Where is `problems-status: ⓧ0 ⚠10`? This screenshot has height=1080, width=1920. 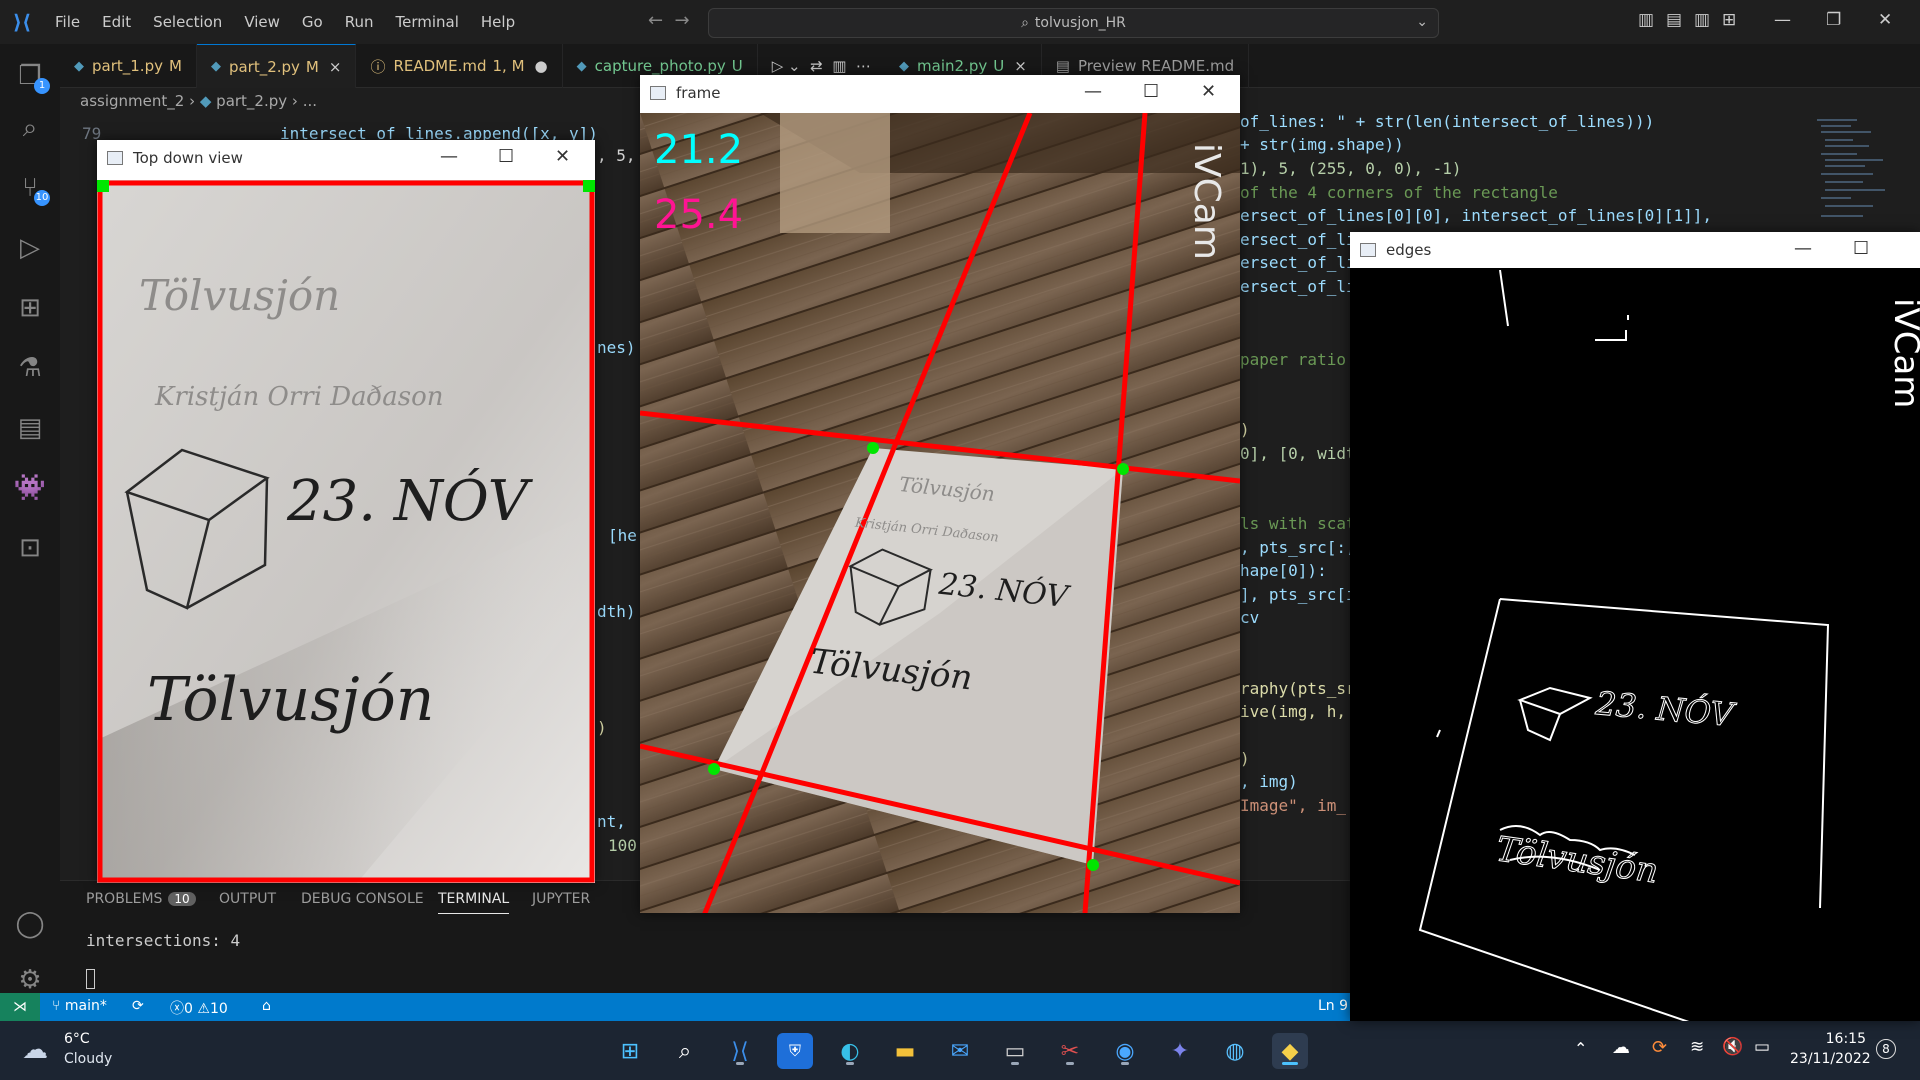
problems-status: ⓧ0 ⚠10 is located at coordinates (199, 1008).